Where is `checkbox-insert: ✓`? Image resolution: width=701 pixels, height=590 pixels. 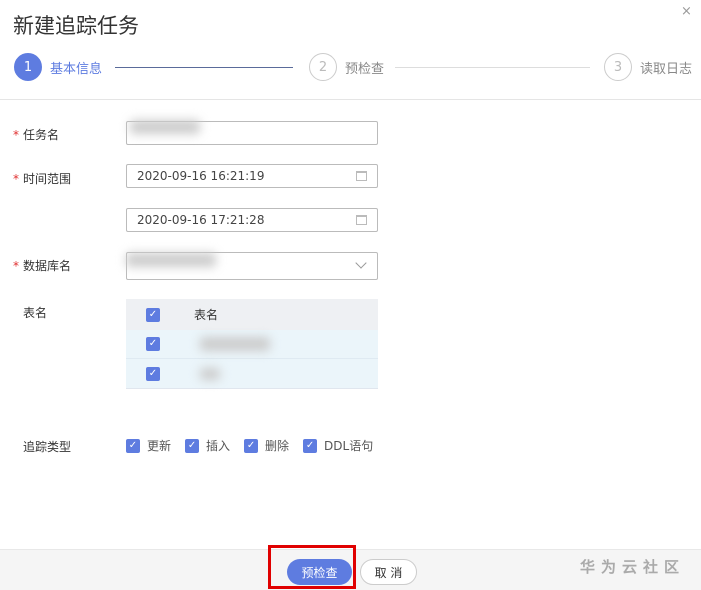
checkbox-insert: ✓ is located at coordinates (192, 445).